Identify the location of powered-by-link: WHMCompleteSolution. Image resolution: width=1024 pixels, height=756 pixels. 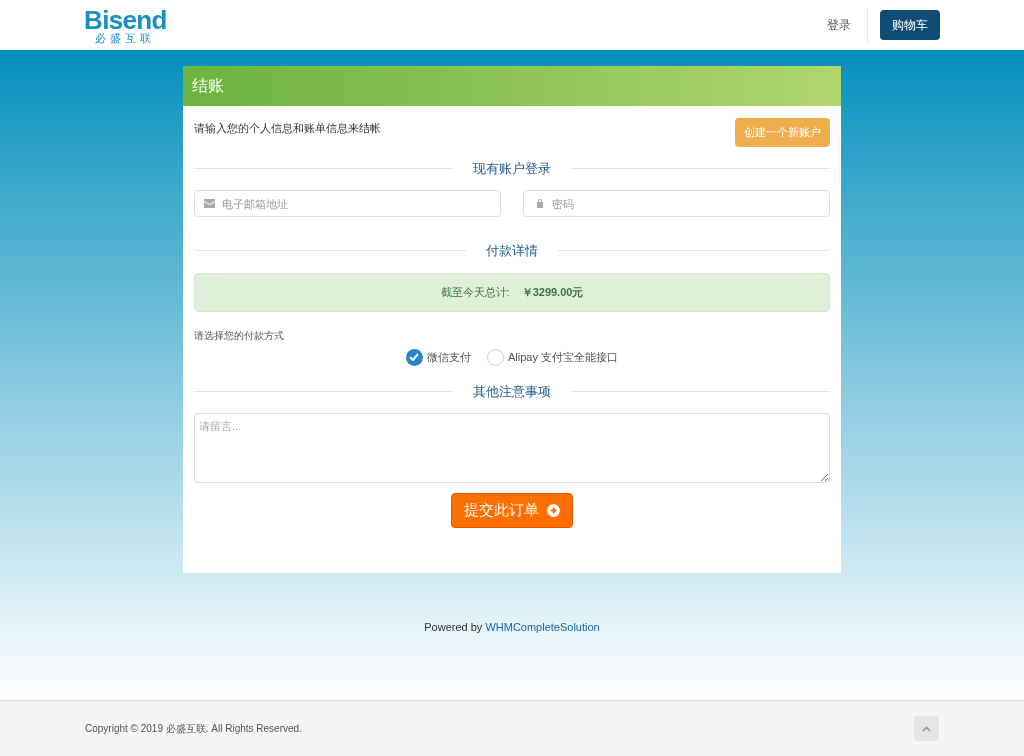
(542, 627).